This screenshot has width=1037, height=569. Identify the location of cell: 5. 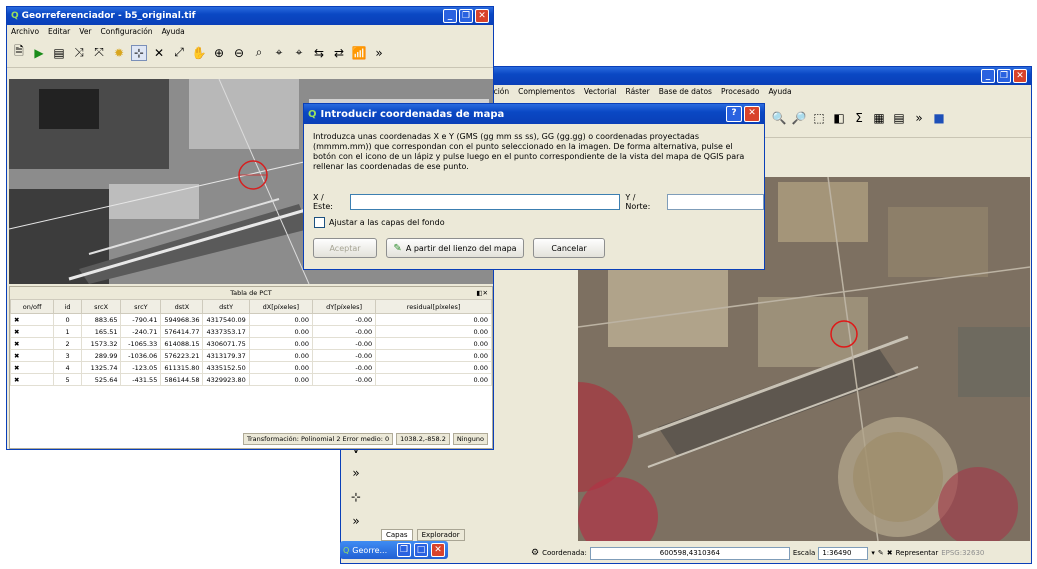
(67, 379).